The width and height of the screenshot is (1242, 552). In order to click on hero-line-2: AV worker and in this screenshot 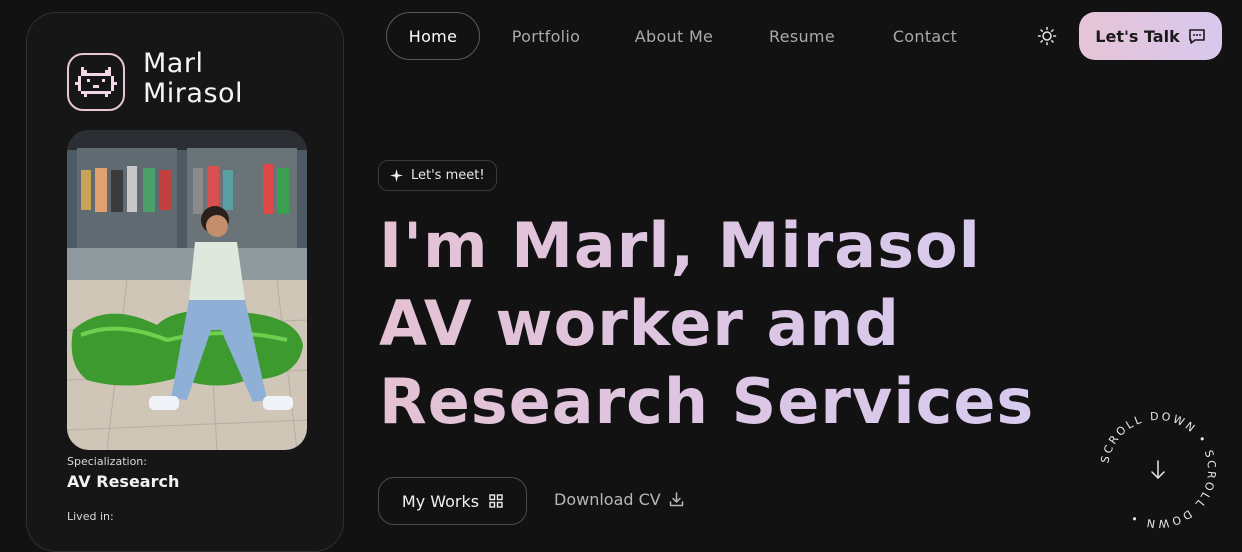, I will do `click(706, 324)`.